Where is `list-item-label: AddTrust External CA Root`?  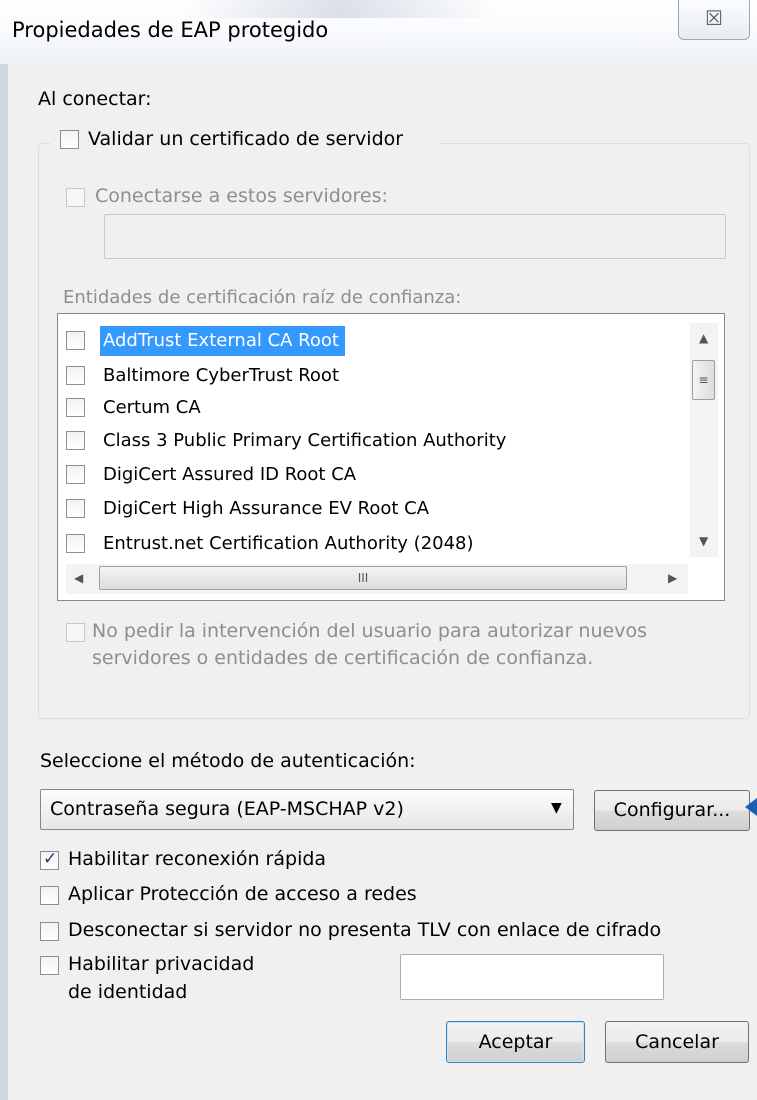
list-item-label: AddTrust External CA Root is located at coordinates (222, 341).